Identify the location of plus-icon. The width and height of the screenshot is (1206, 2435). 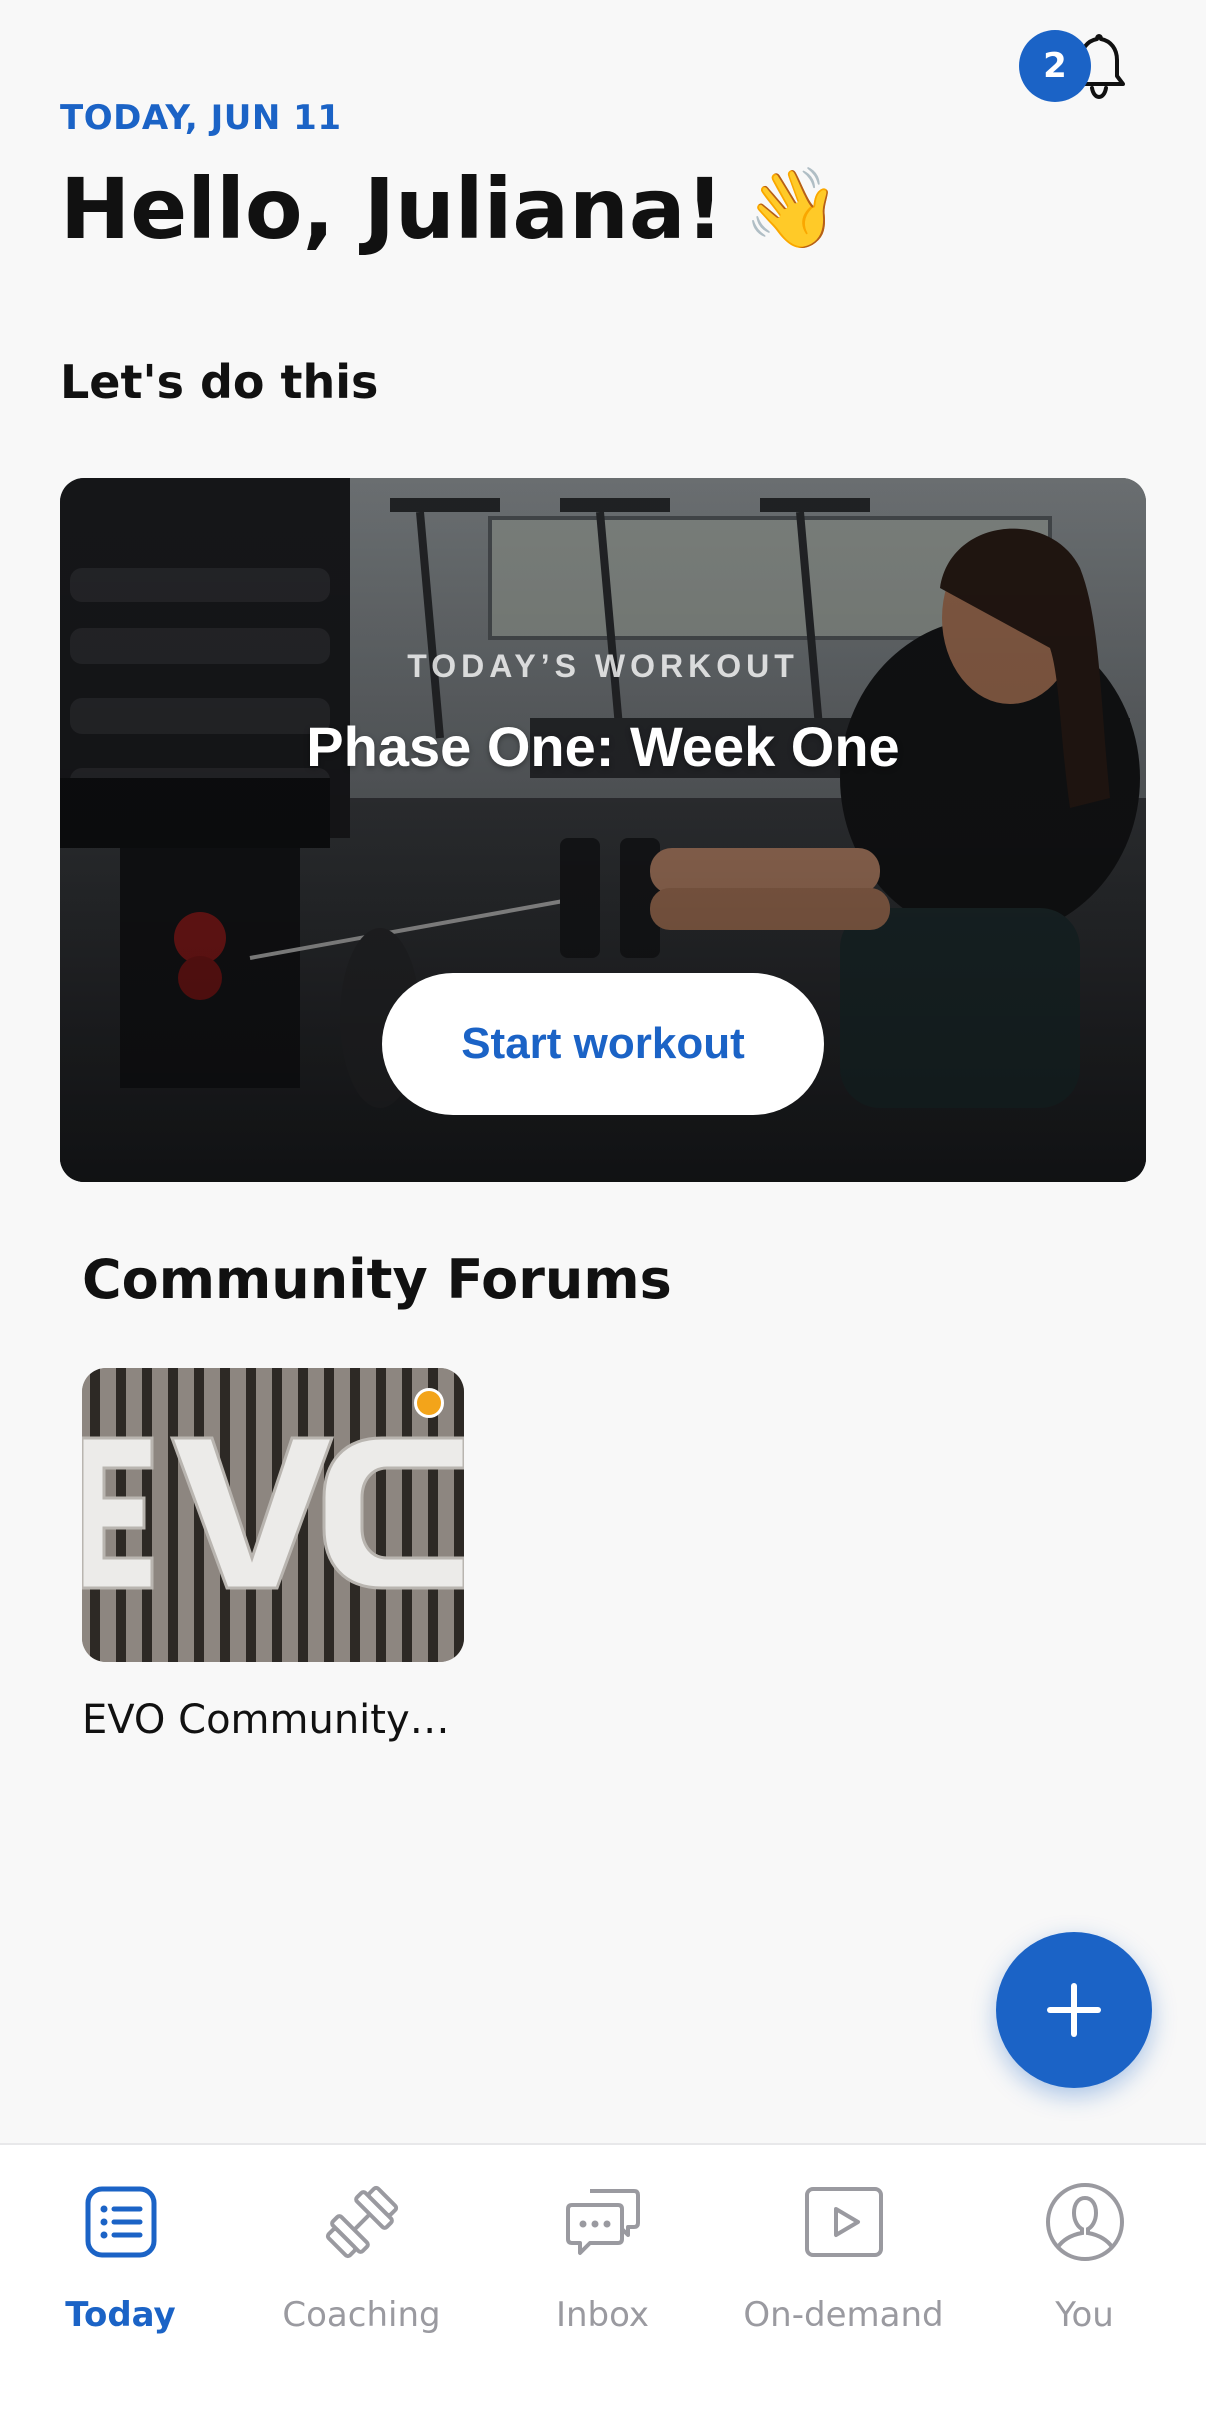
(1074, 2010).